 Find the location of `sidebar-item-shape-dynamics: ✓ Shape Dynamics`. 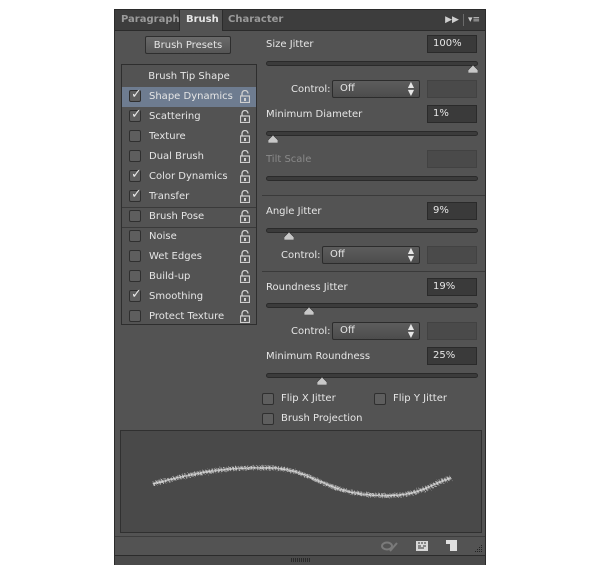

sidebar-item-shape-dynamics: ✓ Shape Dynamics is located at coordinates (189, 97).